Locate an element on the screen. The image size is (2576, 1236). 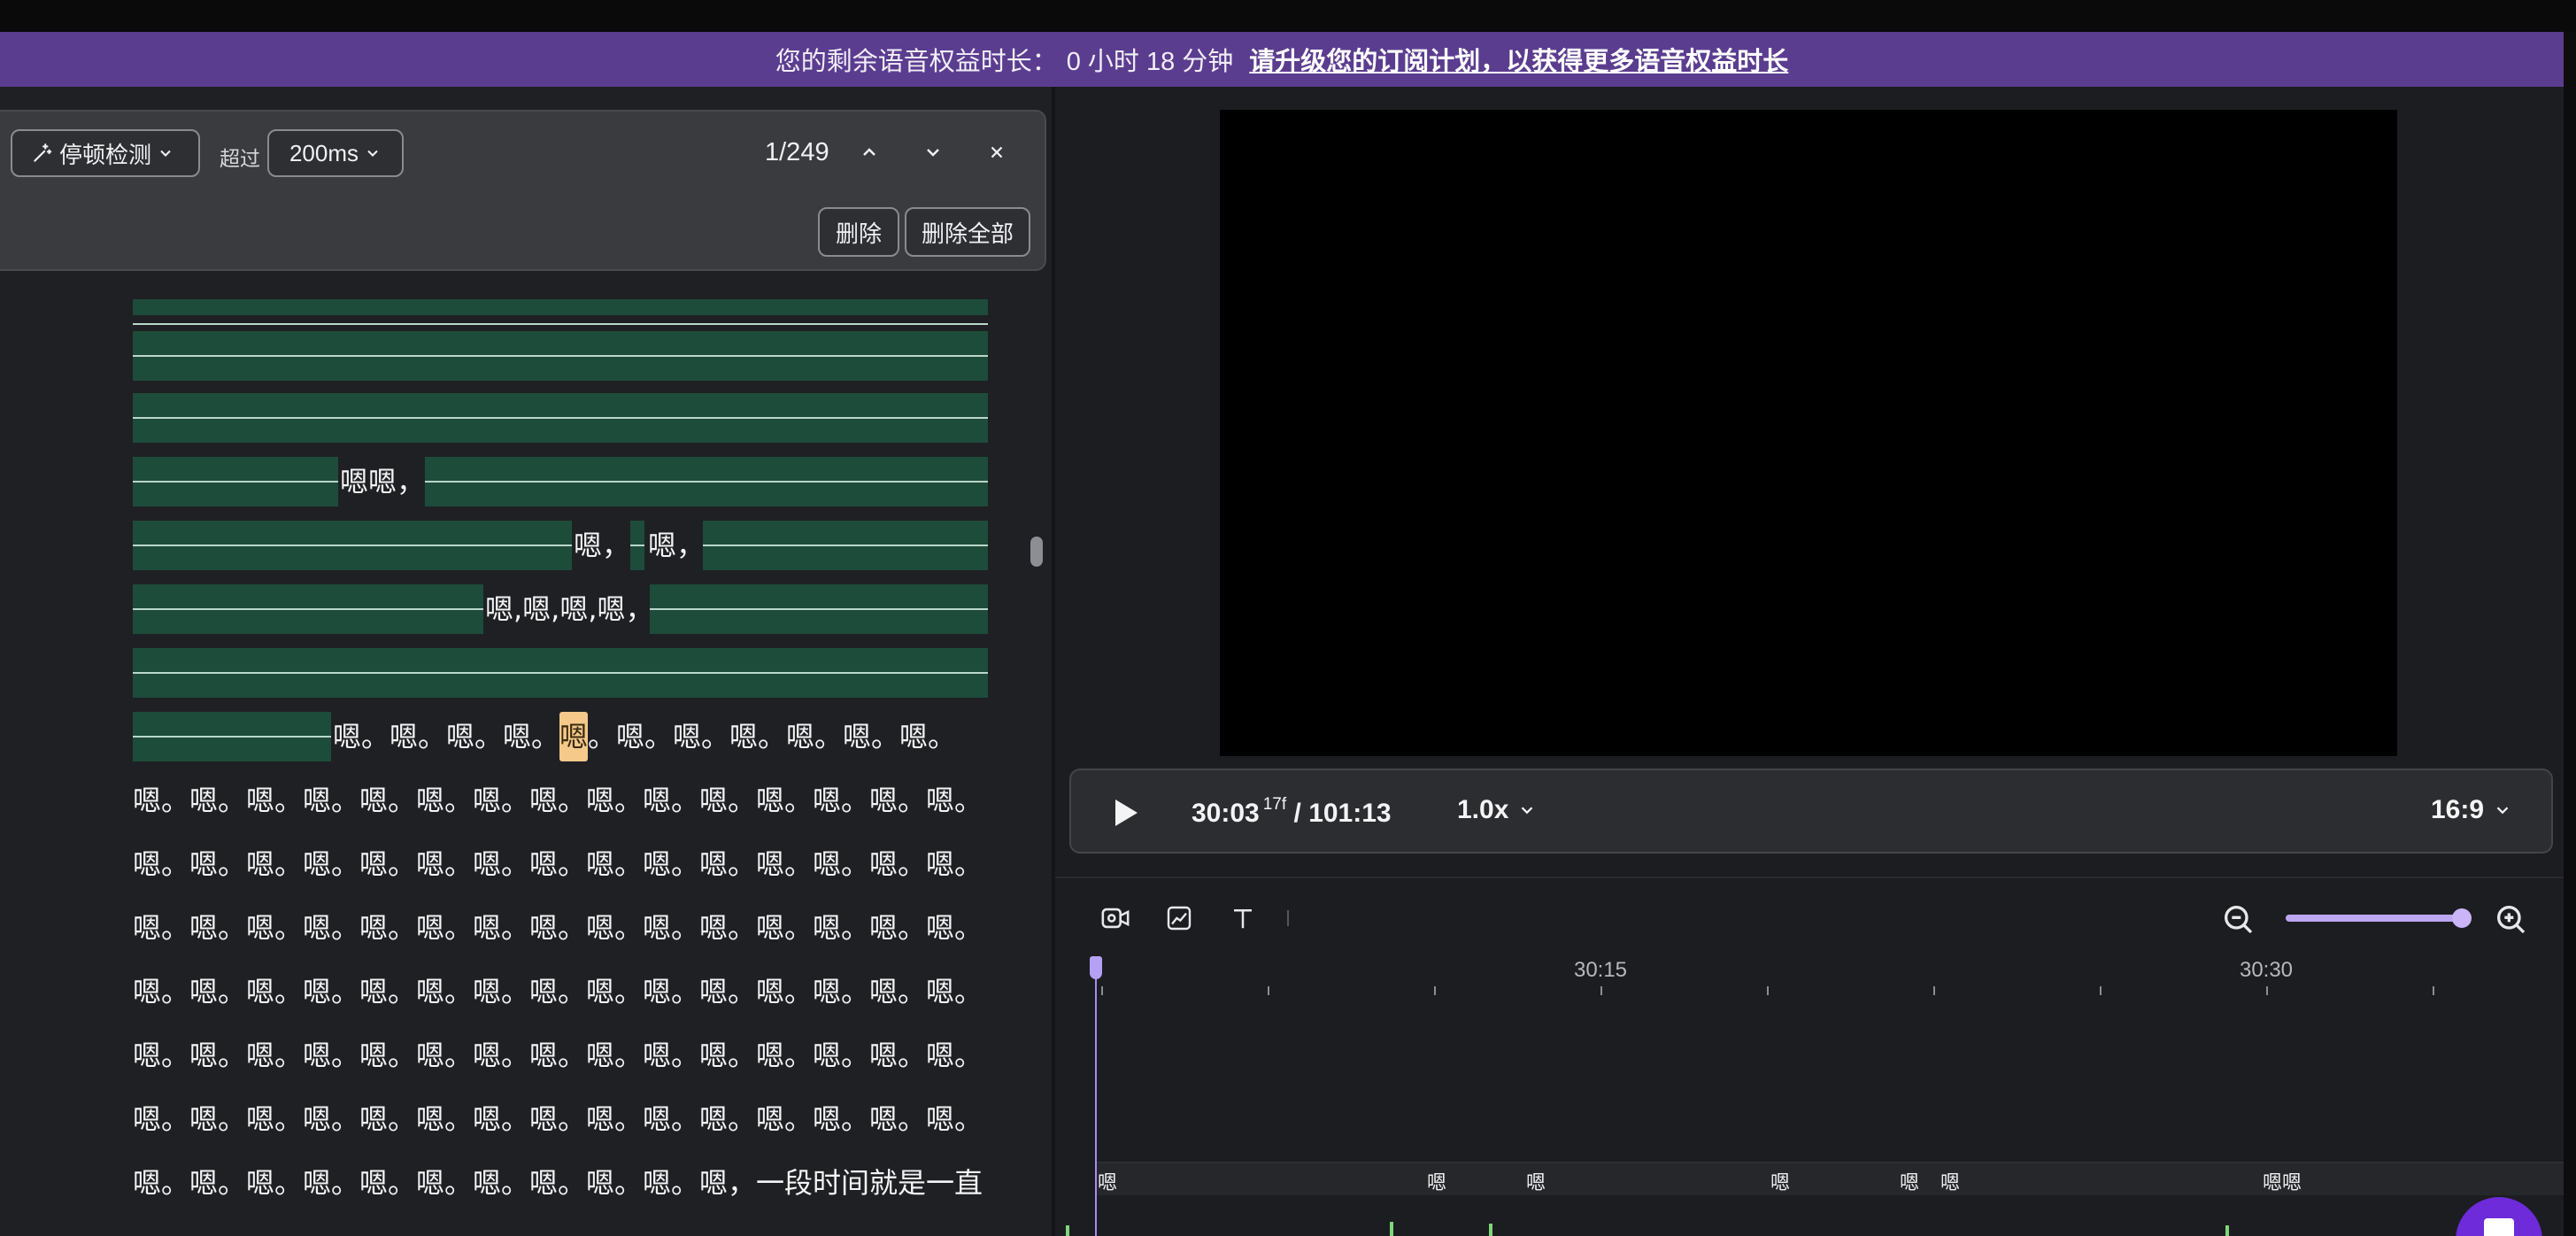
transcript-line: 嗯嗯， is located at coordinates (560, 482).